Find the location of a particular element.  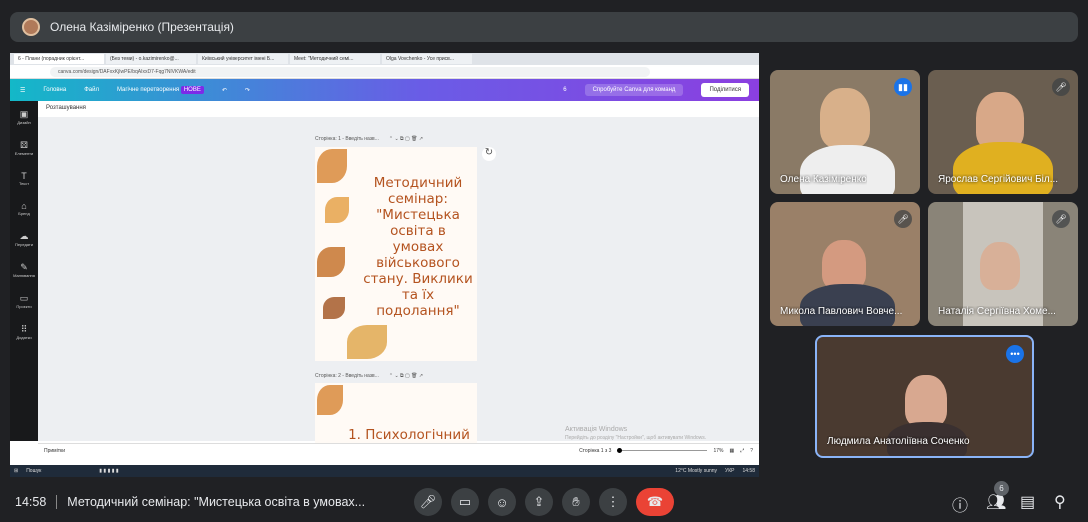

raise-hand-button: ✋︎ is located at coordinates (576, 502).